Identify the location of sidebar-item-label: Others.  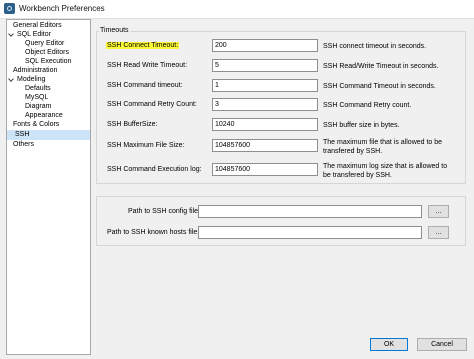
(24, 144).